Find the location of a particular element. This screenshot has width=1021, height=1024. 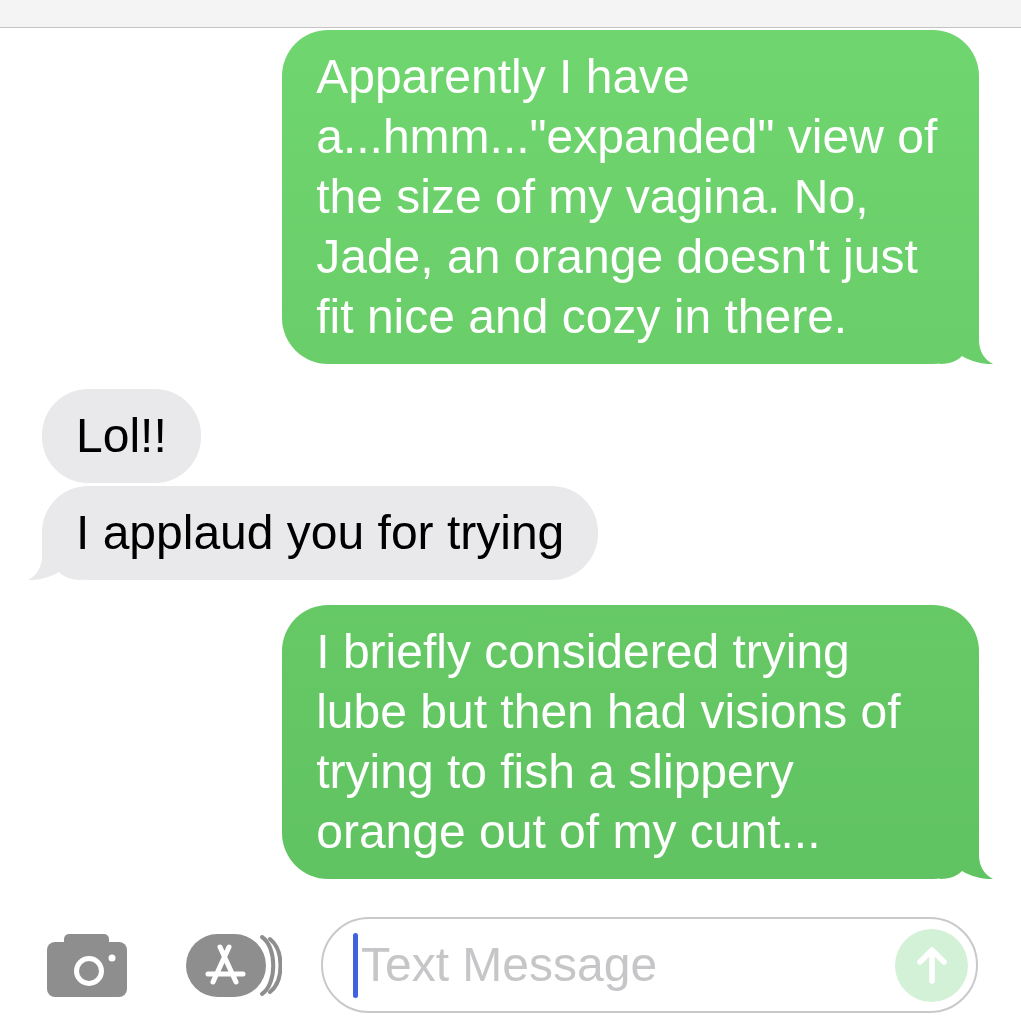

message-input-field: Text Message is located at coordinates (649, 965).